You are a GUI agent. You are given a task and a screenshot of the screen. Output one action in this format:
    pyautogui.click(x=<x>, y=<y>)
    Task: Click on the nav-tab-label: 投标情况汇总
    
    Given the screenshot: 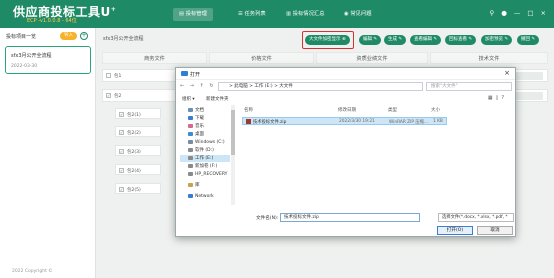 What is the action you would take?
    pyautogui.click(x=308, y=14)
    